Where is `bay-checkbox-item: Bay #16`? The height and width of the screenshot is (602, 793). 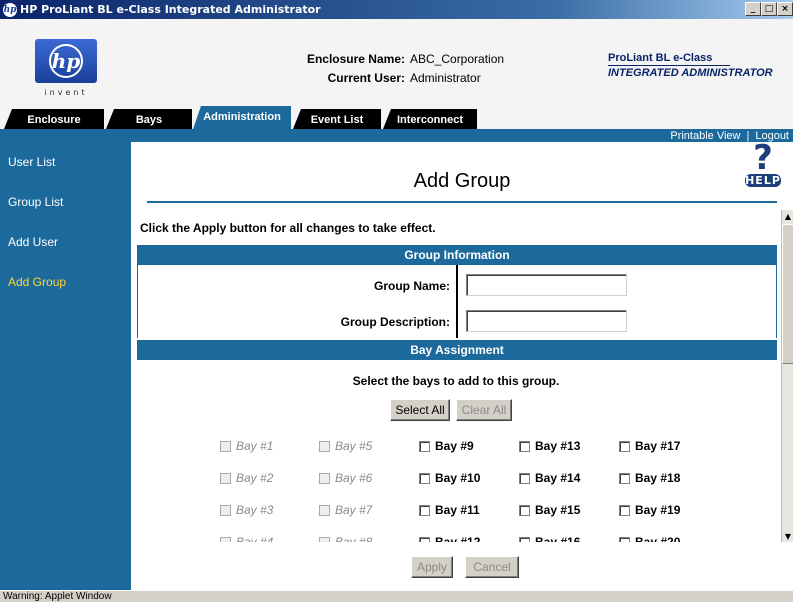 bay-checkbox-item: Bay #16 is located at coordinates (549, 538).